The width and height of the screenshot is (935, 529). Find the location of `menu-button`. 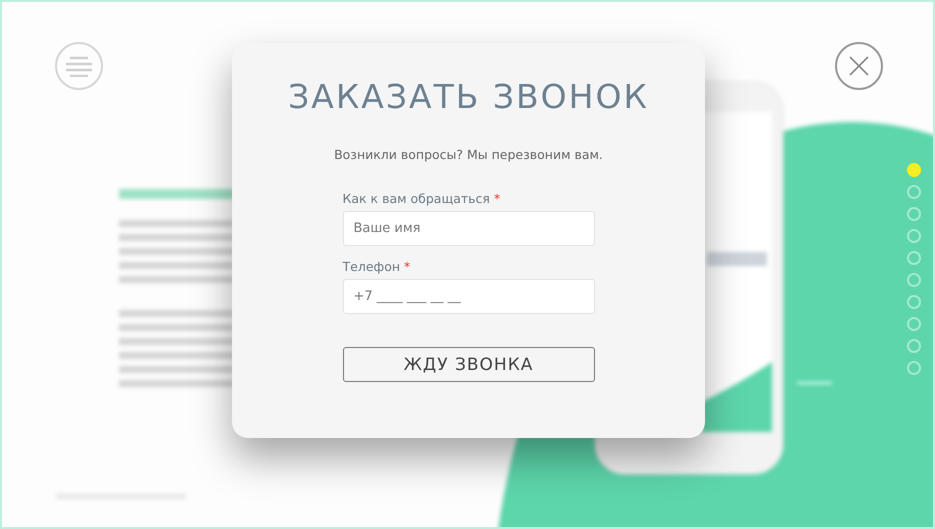

menu-button is located at coordinates (79, 66).